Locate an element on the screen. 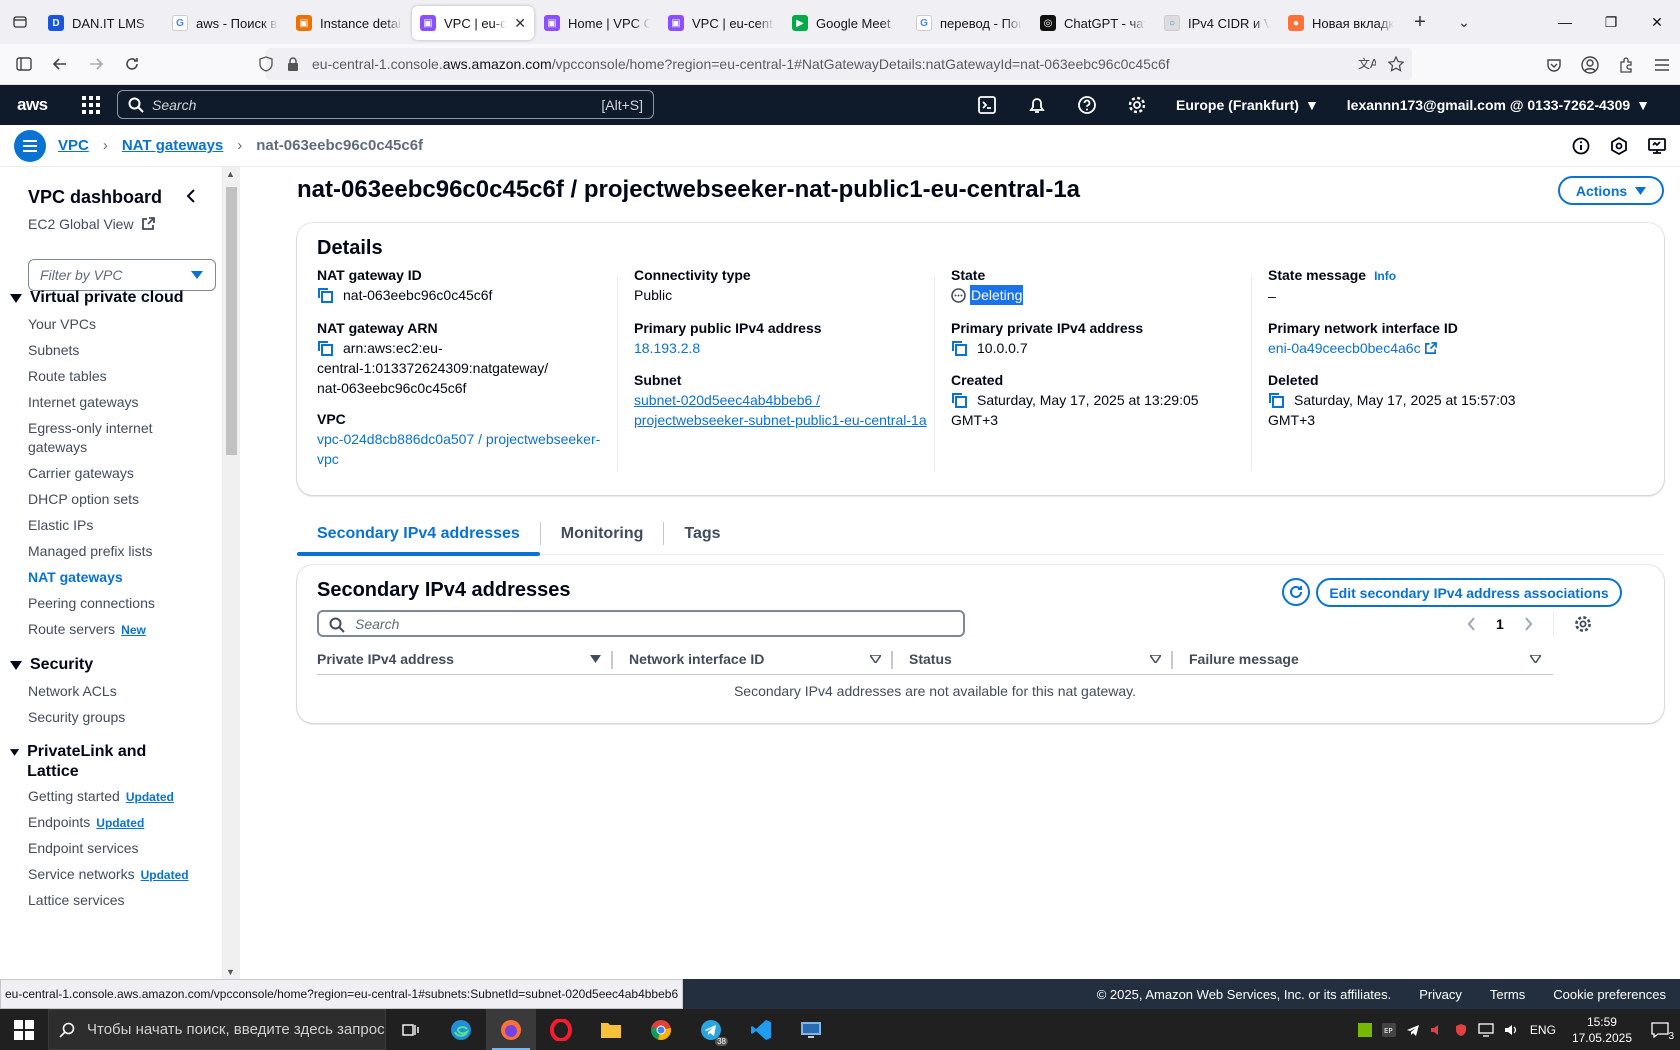 The height and width of the screenshot is (1050, 1680). footer-link-privacy: Privacy is located at coordinates (1440, 994).